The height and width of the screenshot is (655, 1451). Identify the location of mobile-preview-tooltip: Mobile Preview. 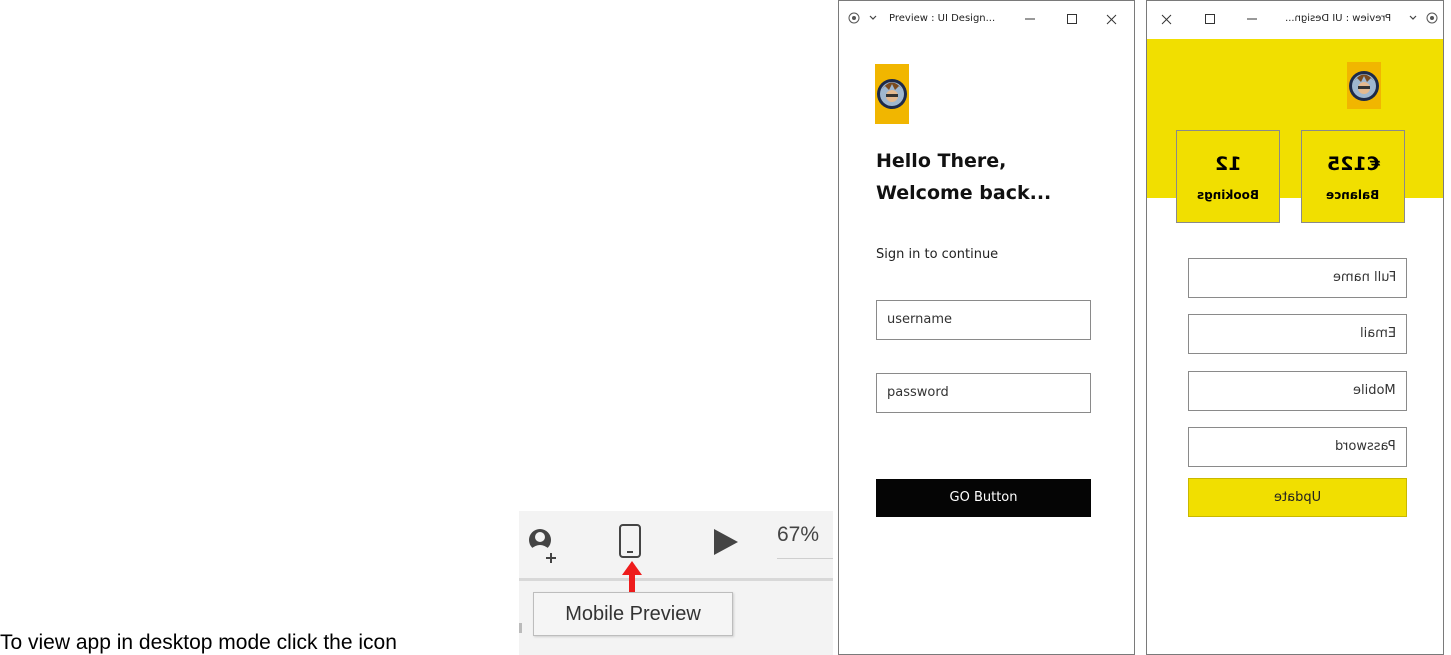
(633, 614).